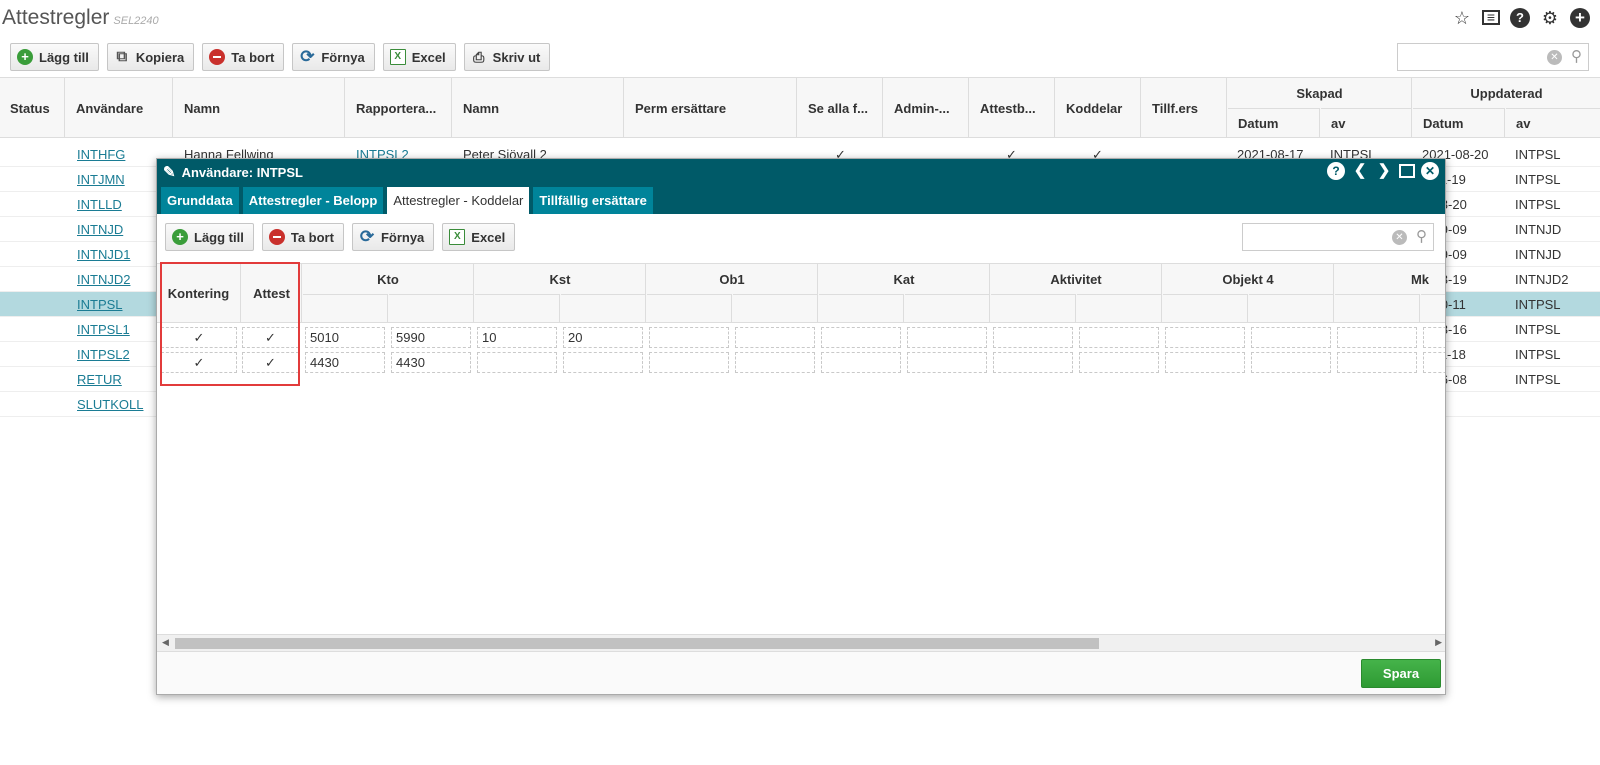 This screenshot has width=1600, height=765. I want to click on col-group-kat: Kat, so click(904, 279).